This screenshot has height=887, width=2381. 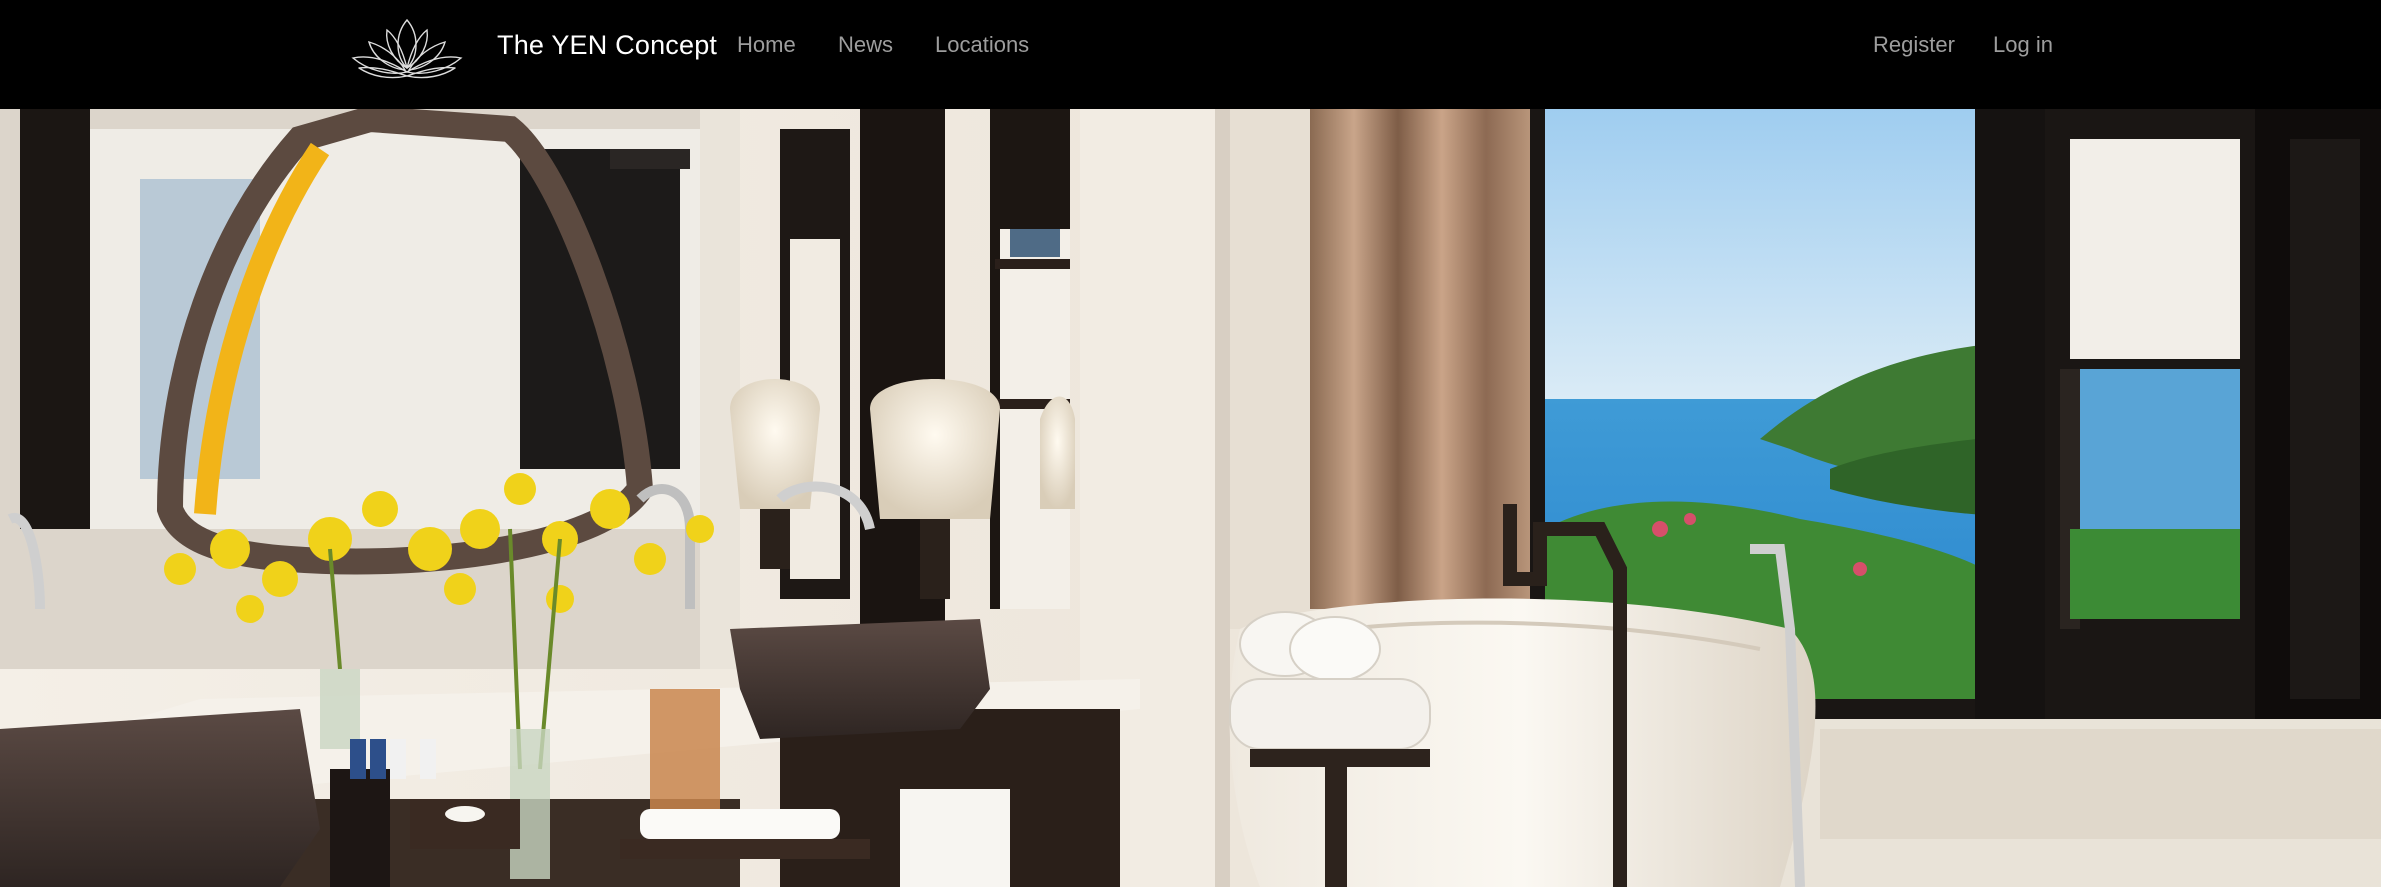 What do you see at coordinates (607, 45) in the screenshot?
I see `brand-name: The YEN Concept` at bounding box center [607, 45].